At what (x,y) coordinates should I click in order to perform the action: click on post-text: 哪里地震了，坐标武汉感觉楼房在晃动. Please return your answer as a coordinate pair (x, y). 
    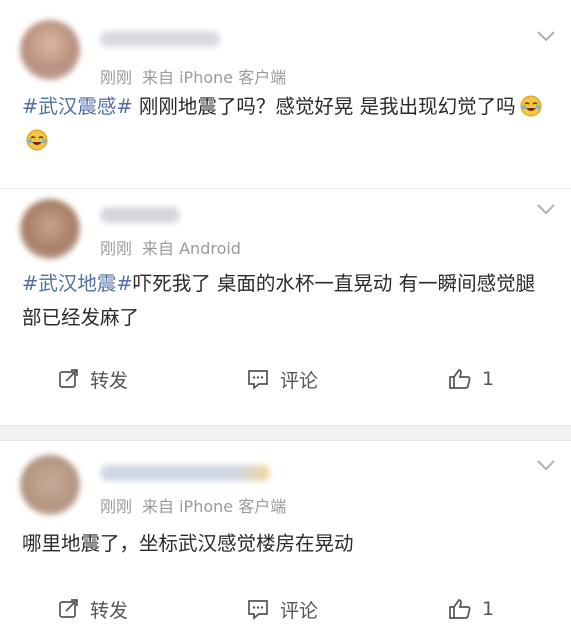
    Looking at the image, I should click on (285, 552).